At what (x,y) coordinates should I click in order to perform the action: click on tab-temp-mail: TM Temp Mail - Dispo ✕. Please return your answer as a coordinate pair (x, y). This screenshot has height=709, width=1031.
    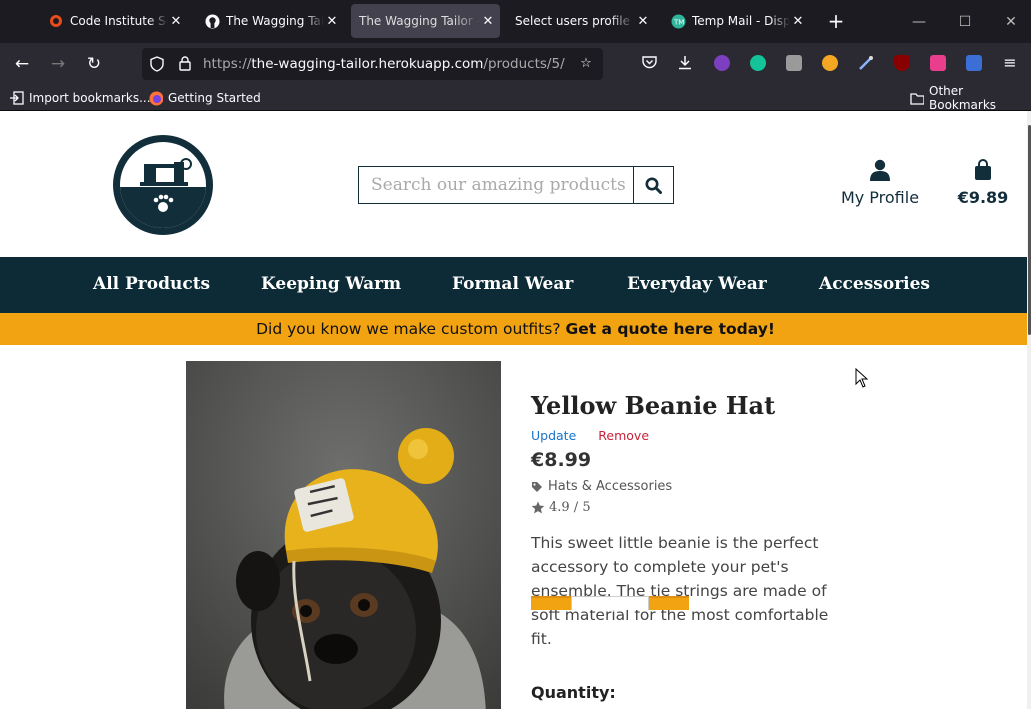
    Looking at the image, I should click on (736, 21).